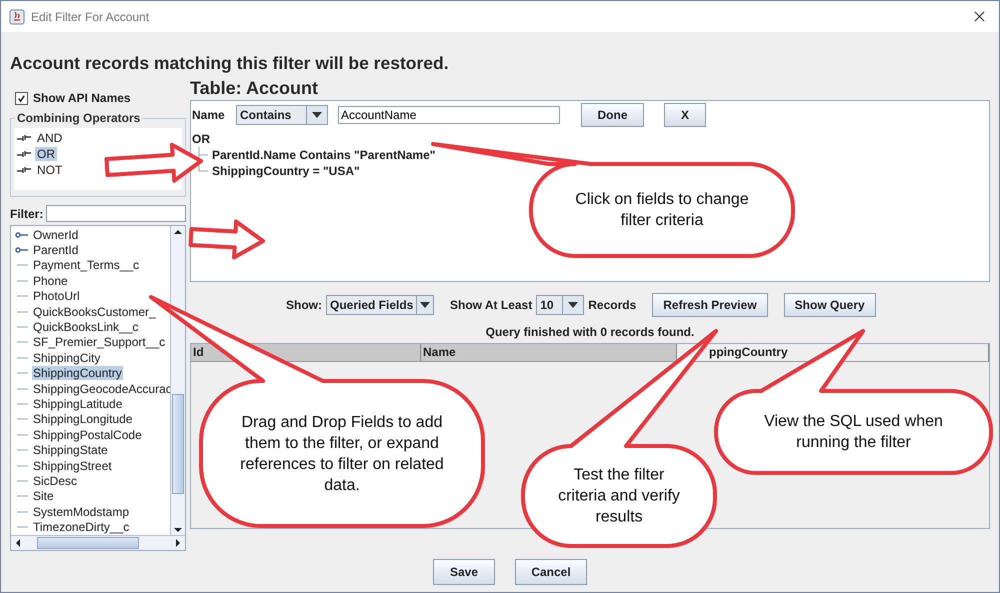  I want to click on field-item: ShippingPostalCode, so click(87, 435).